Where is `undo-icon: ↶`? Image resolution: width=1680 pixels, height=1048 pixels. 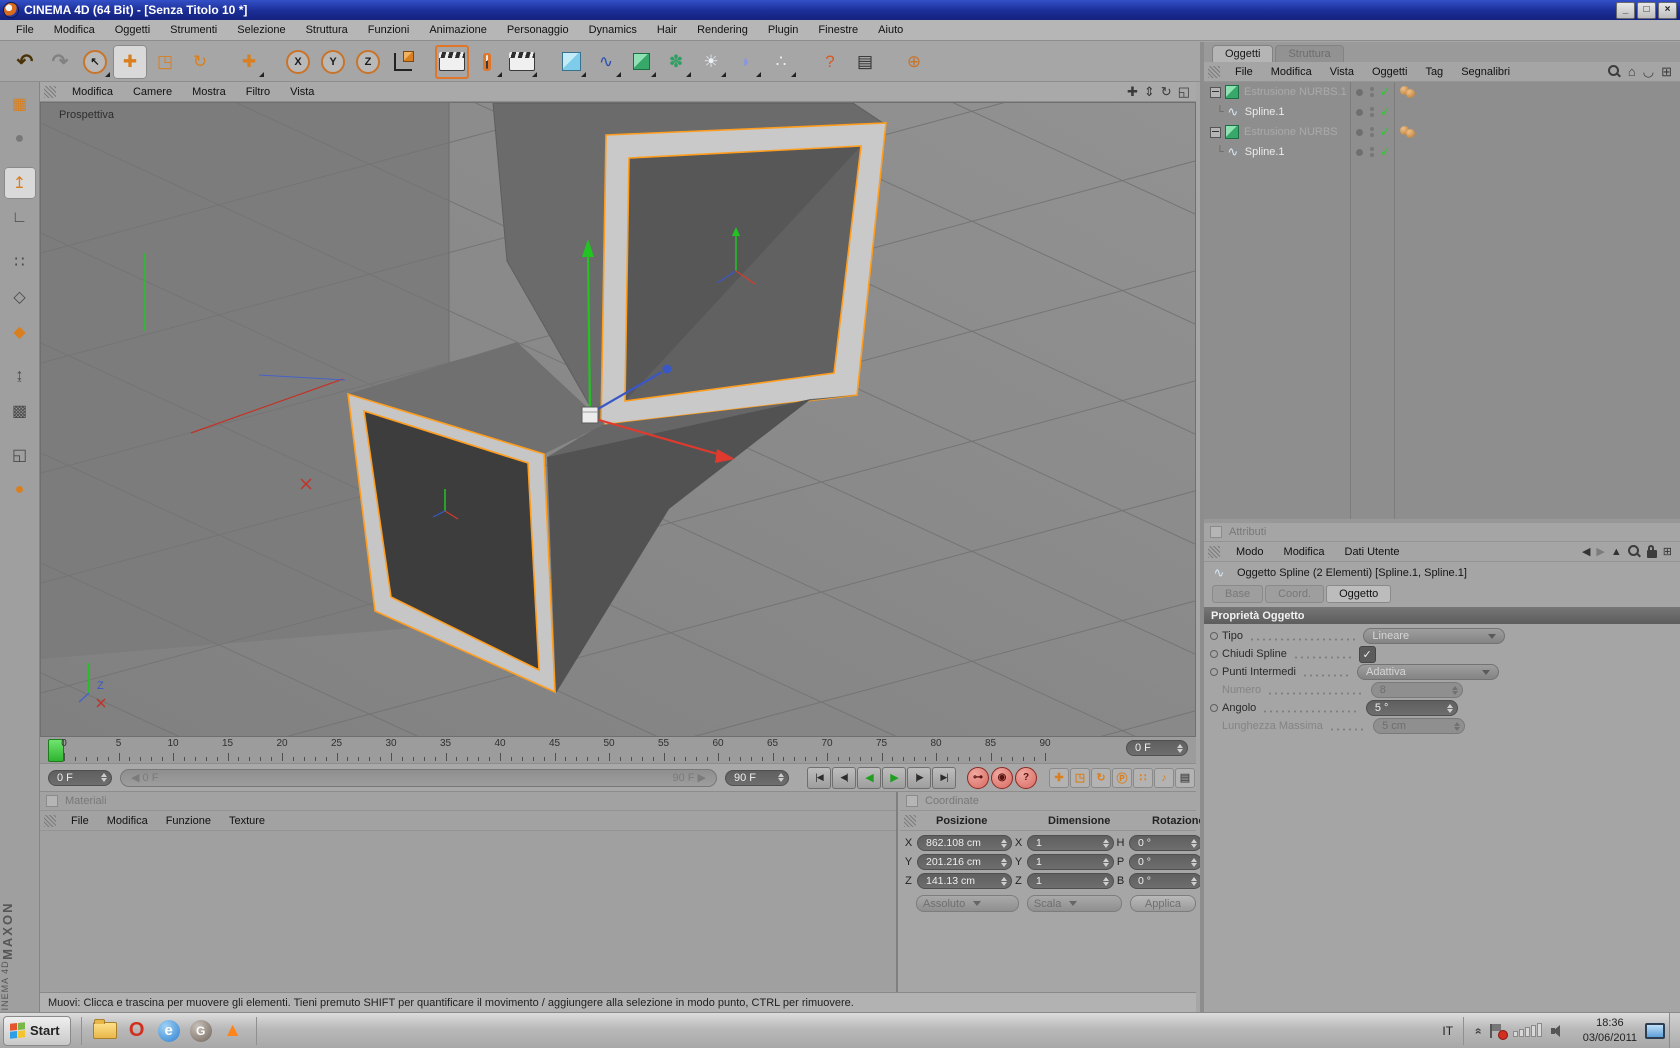
undo-icon: ↶ is located at coordinates (25, 62).